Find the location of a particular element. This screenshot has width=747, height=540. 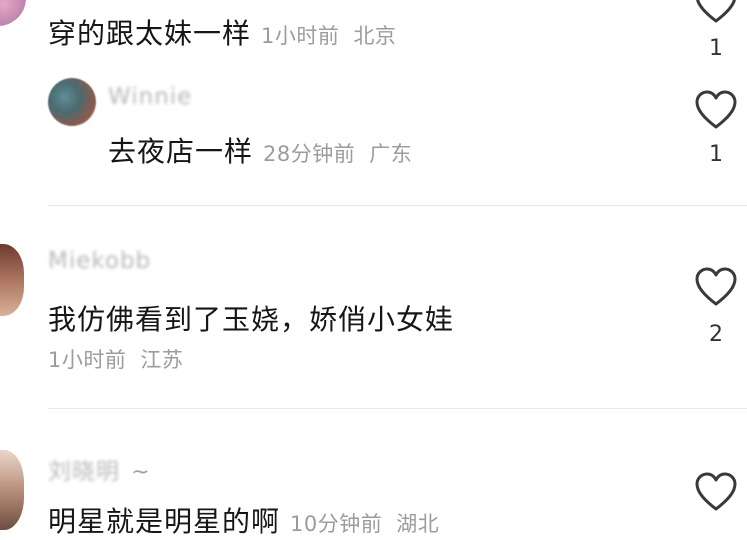

comment-author: Winnie is located at coordinates (150, 97).